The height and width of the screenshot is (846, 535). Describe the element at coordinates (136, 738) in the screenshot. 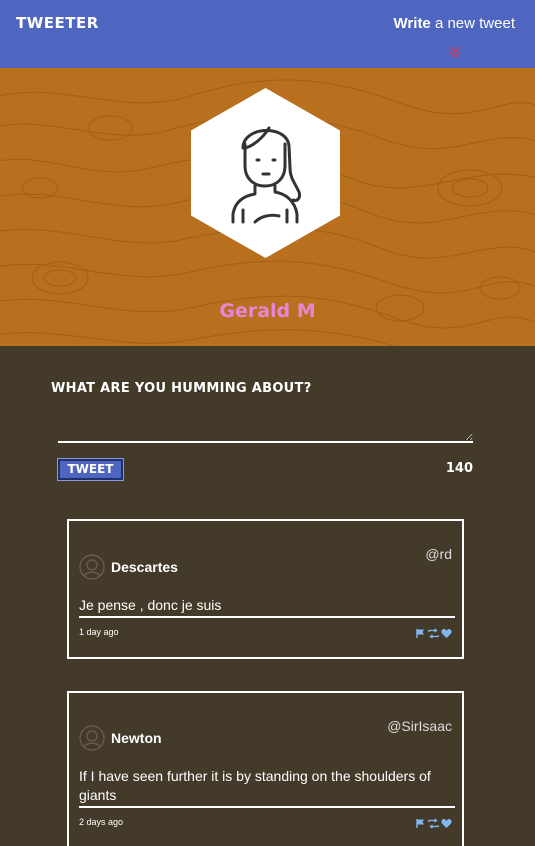

I see `tweet-author: Newton` at that location.